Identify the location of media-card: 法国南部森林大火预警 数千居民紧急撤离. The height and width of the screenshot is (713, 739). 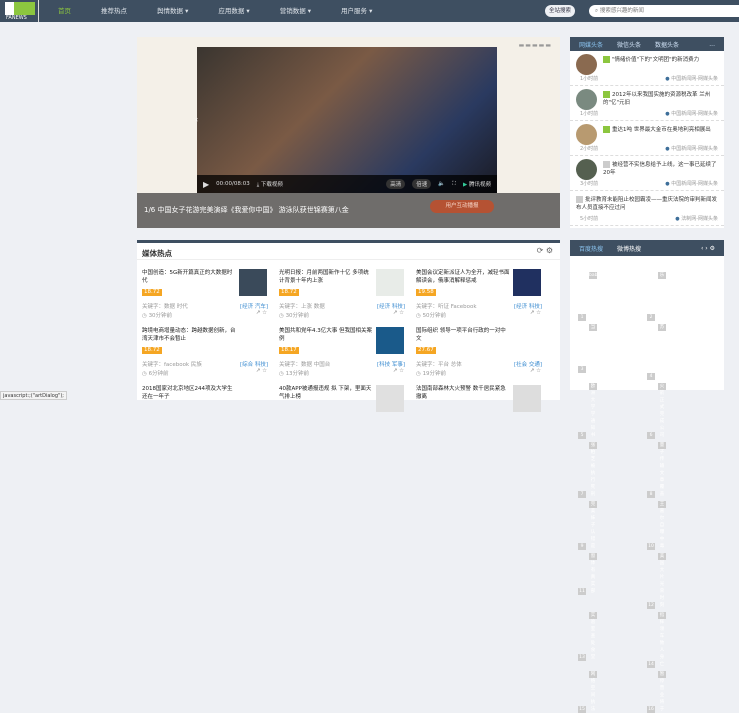
(481, 414).